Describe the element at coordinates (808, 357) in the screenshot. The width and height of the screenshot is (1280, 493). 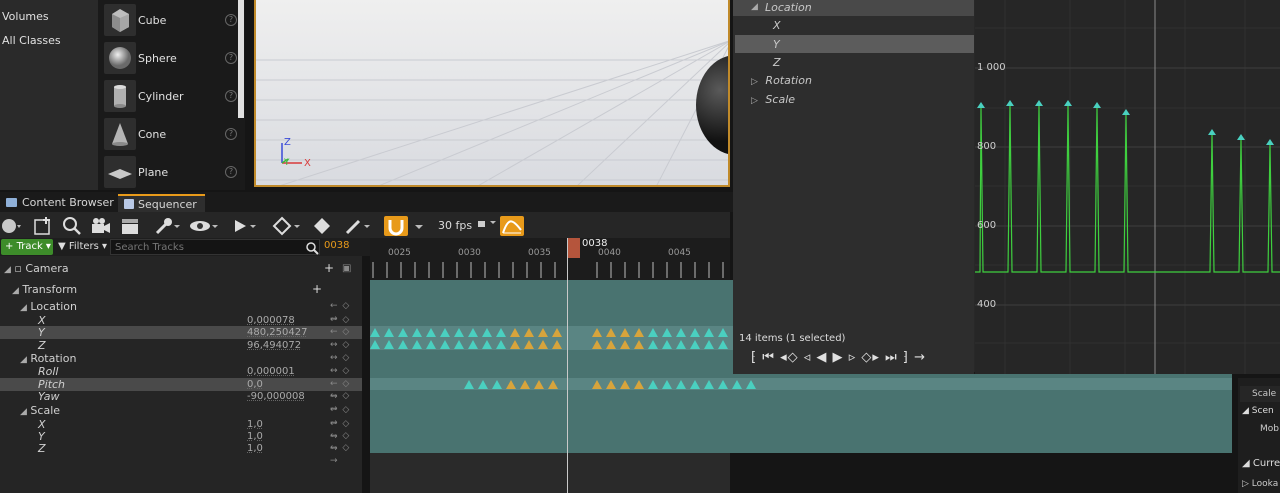
I see `step-back-icon: ◃` at that location.